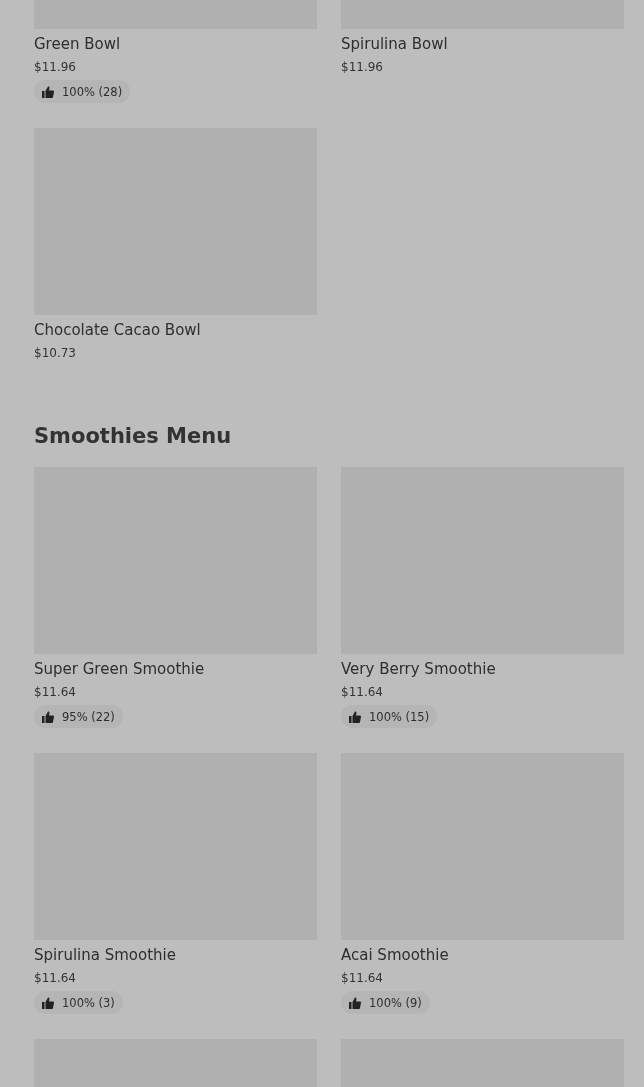 This screenshot has width=644, height=1087. I want to click on section-heading: Smoothies Menu, so click(133, 436).